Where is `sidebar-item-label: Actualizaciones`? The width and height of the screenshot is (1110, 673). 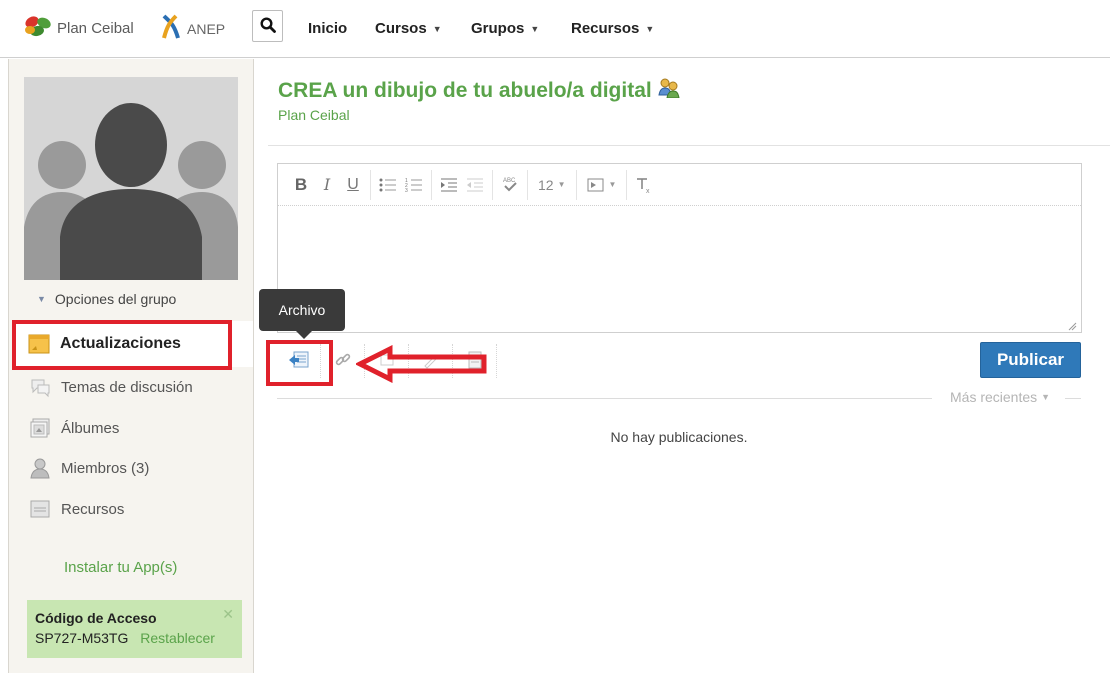 sidebar-item-label: Actualizaciones is located at coordinates (120, 343).